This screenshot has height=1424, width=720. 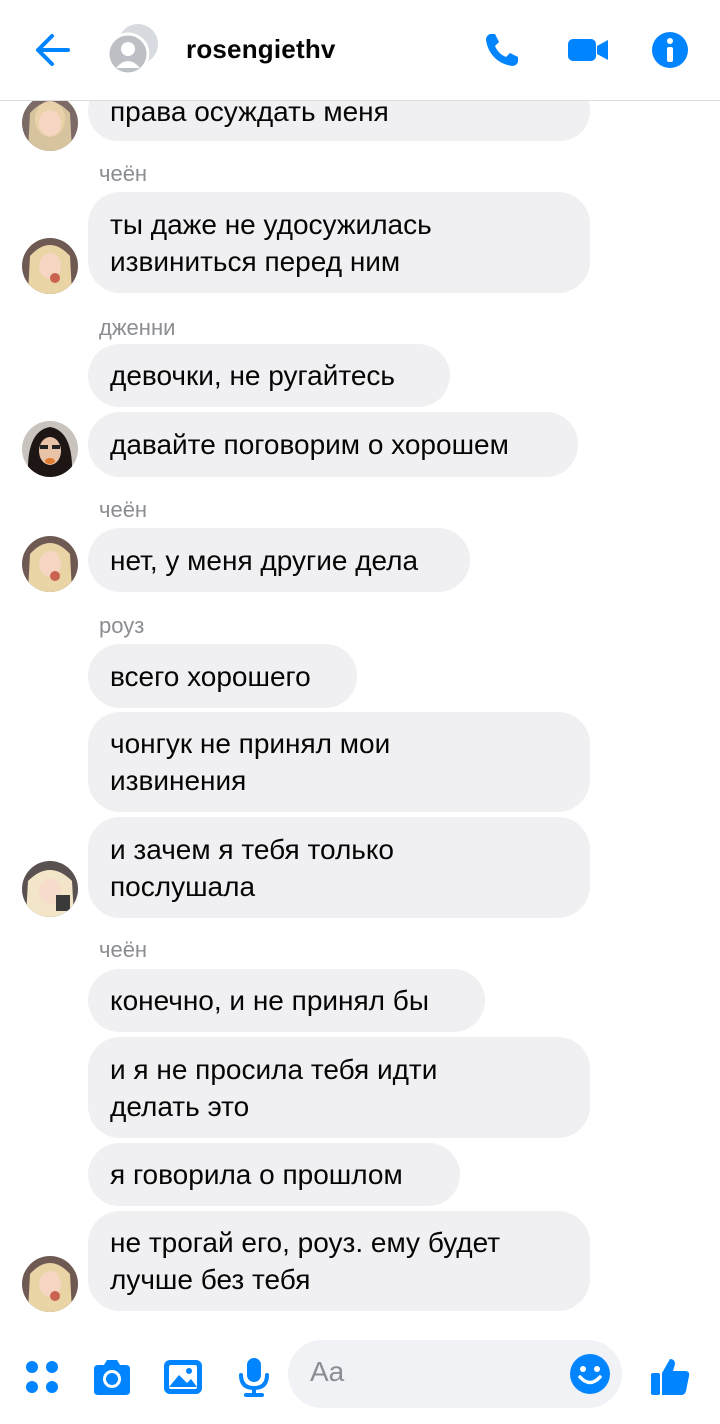 What do you see at coordinates (339, 762) in the screenshot?
I see `message-bubble: чонгук не принял мои извинения` at bounding box center [339, 762].